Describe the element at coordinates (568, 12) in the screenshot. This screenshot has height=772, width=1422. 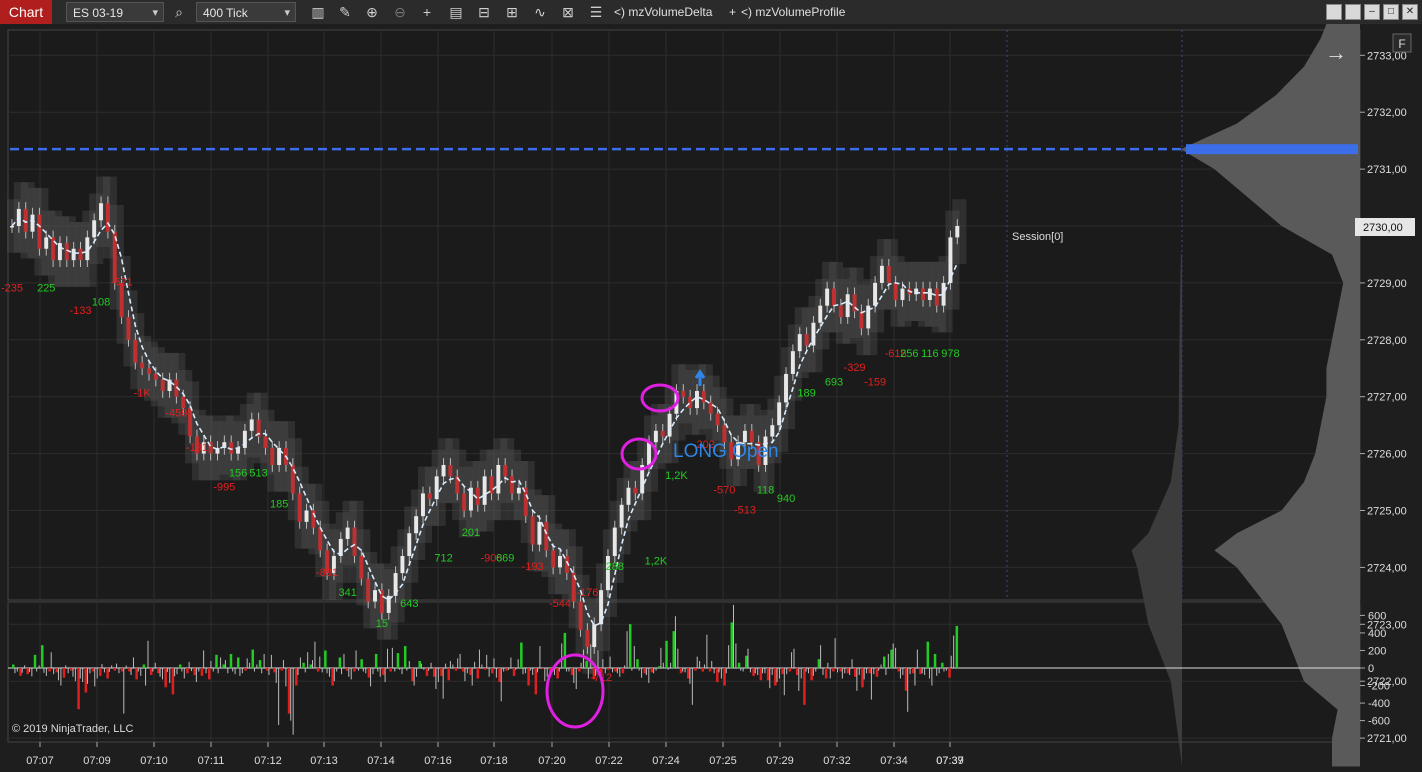
I see `properties-icon: ⊠` at that location.